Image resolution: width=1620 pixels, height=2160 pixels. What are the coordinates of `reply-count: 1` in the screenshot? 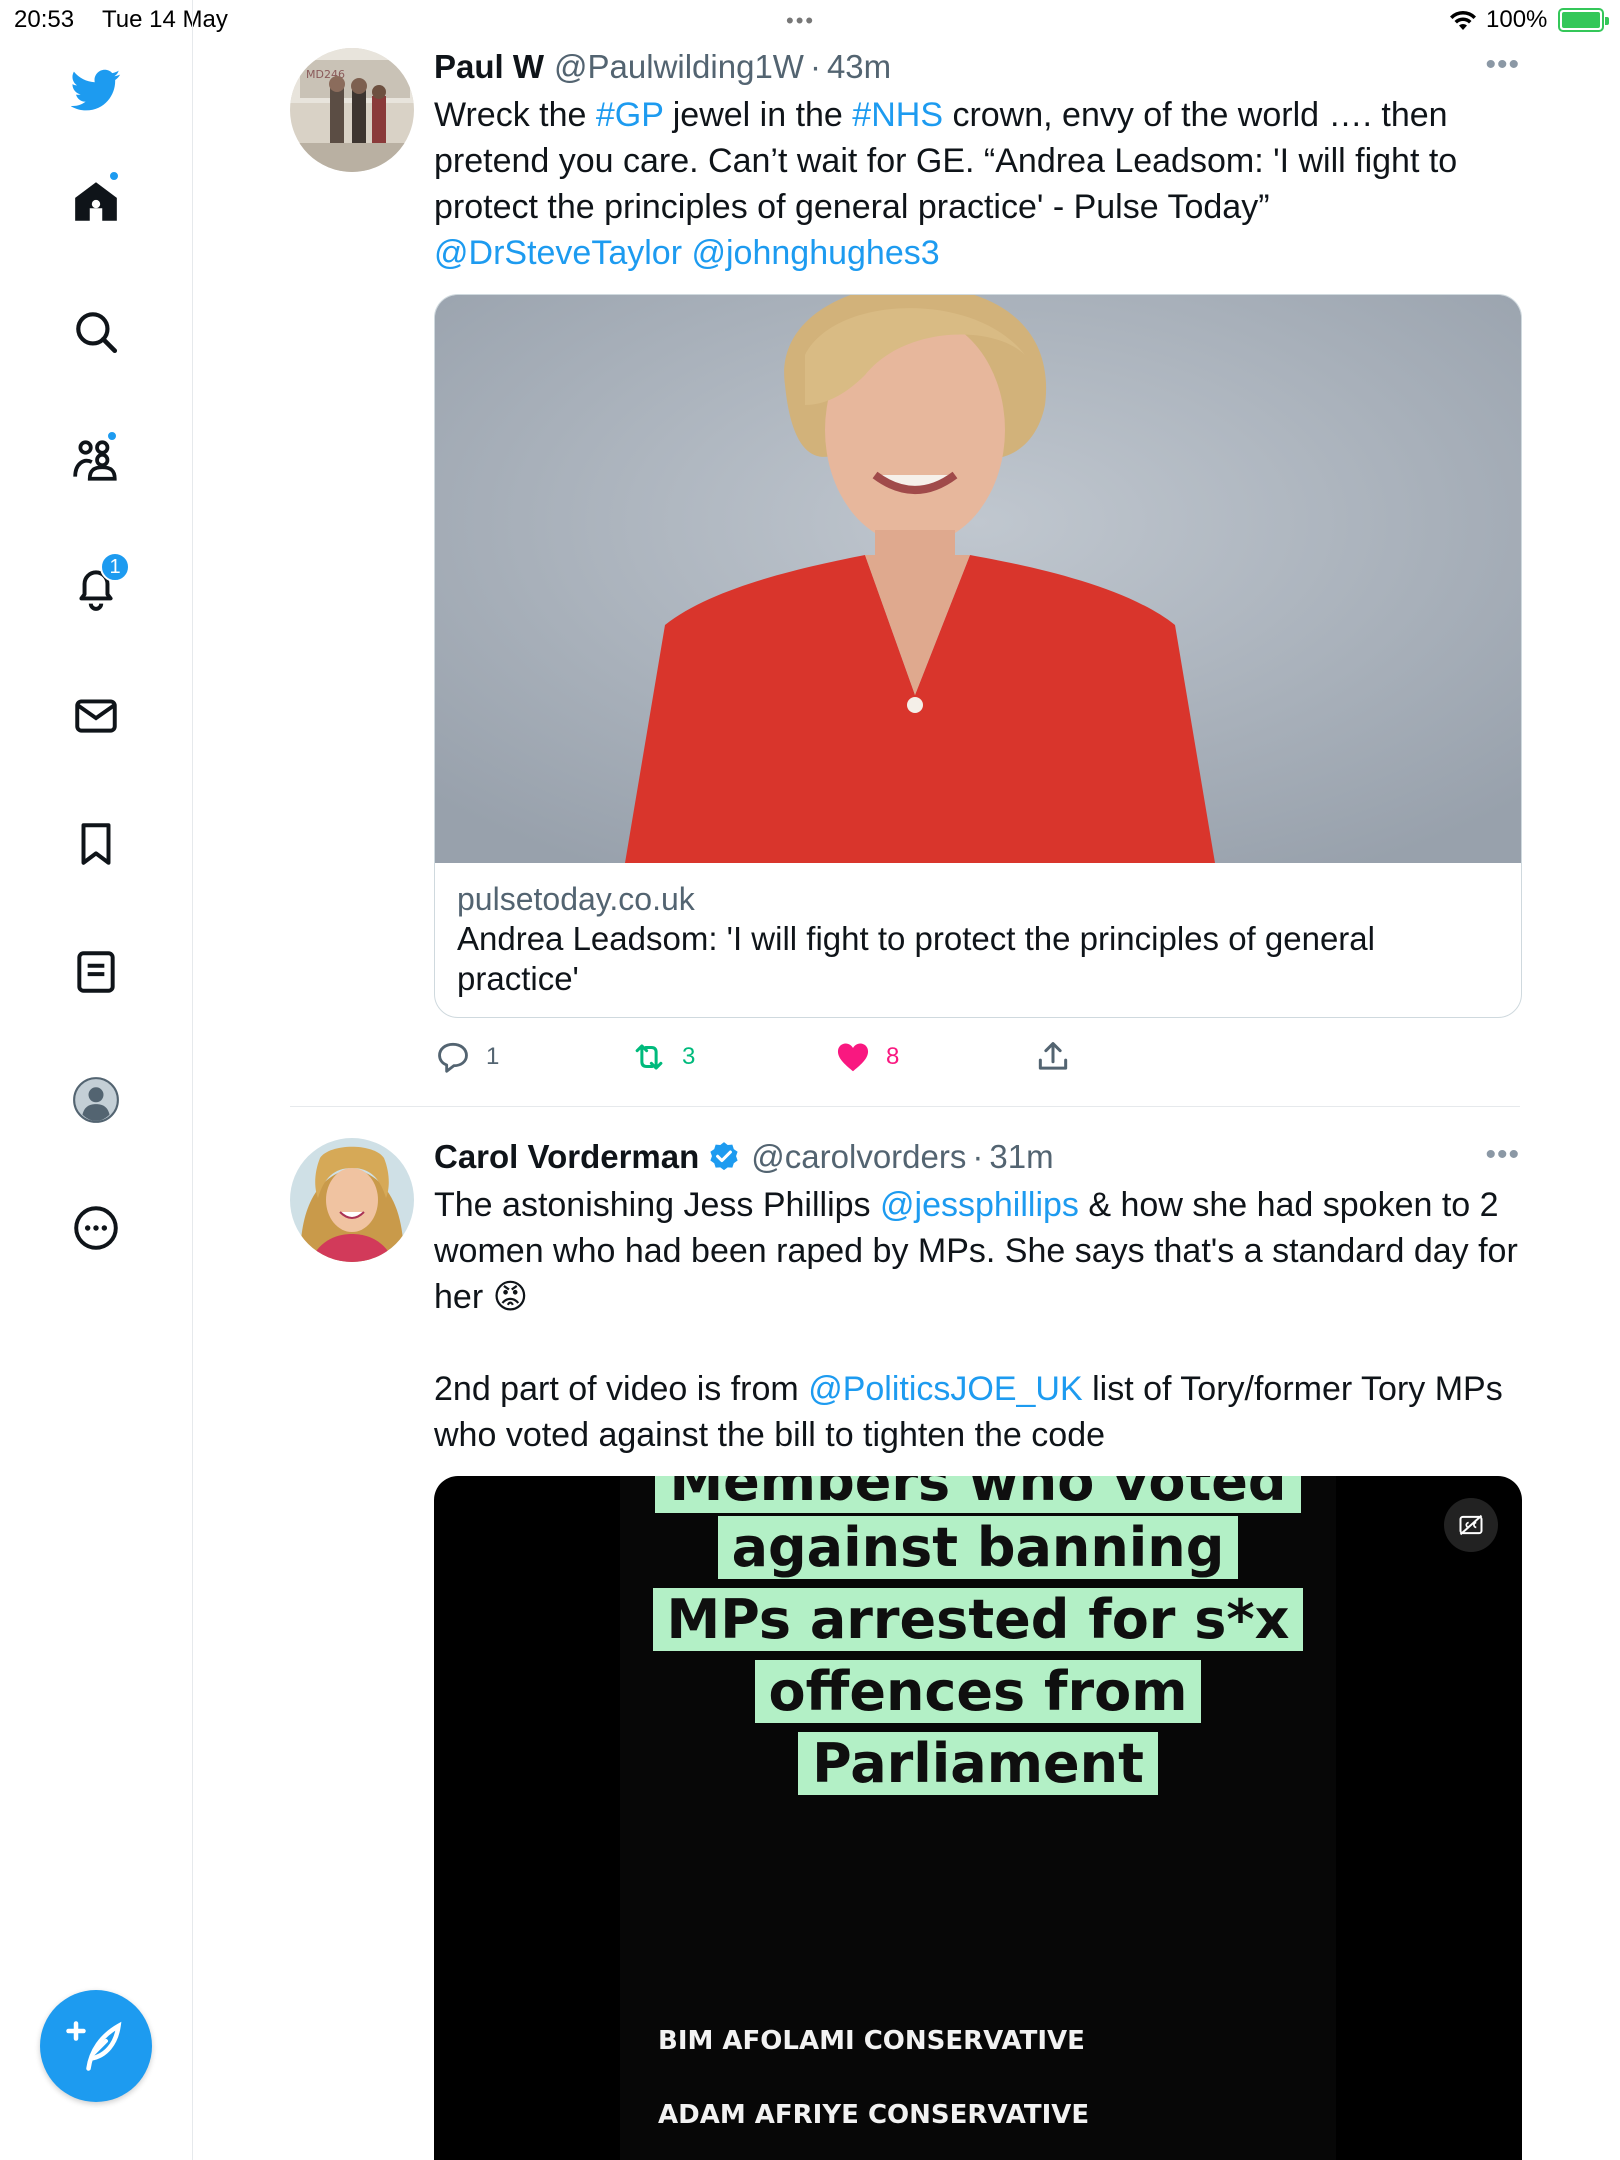 It's located at (493, 1056).